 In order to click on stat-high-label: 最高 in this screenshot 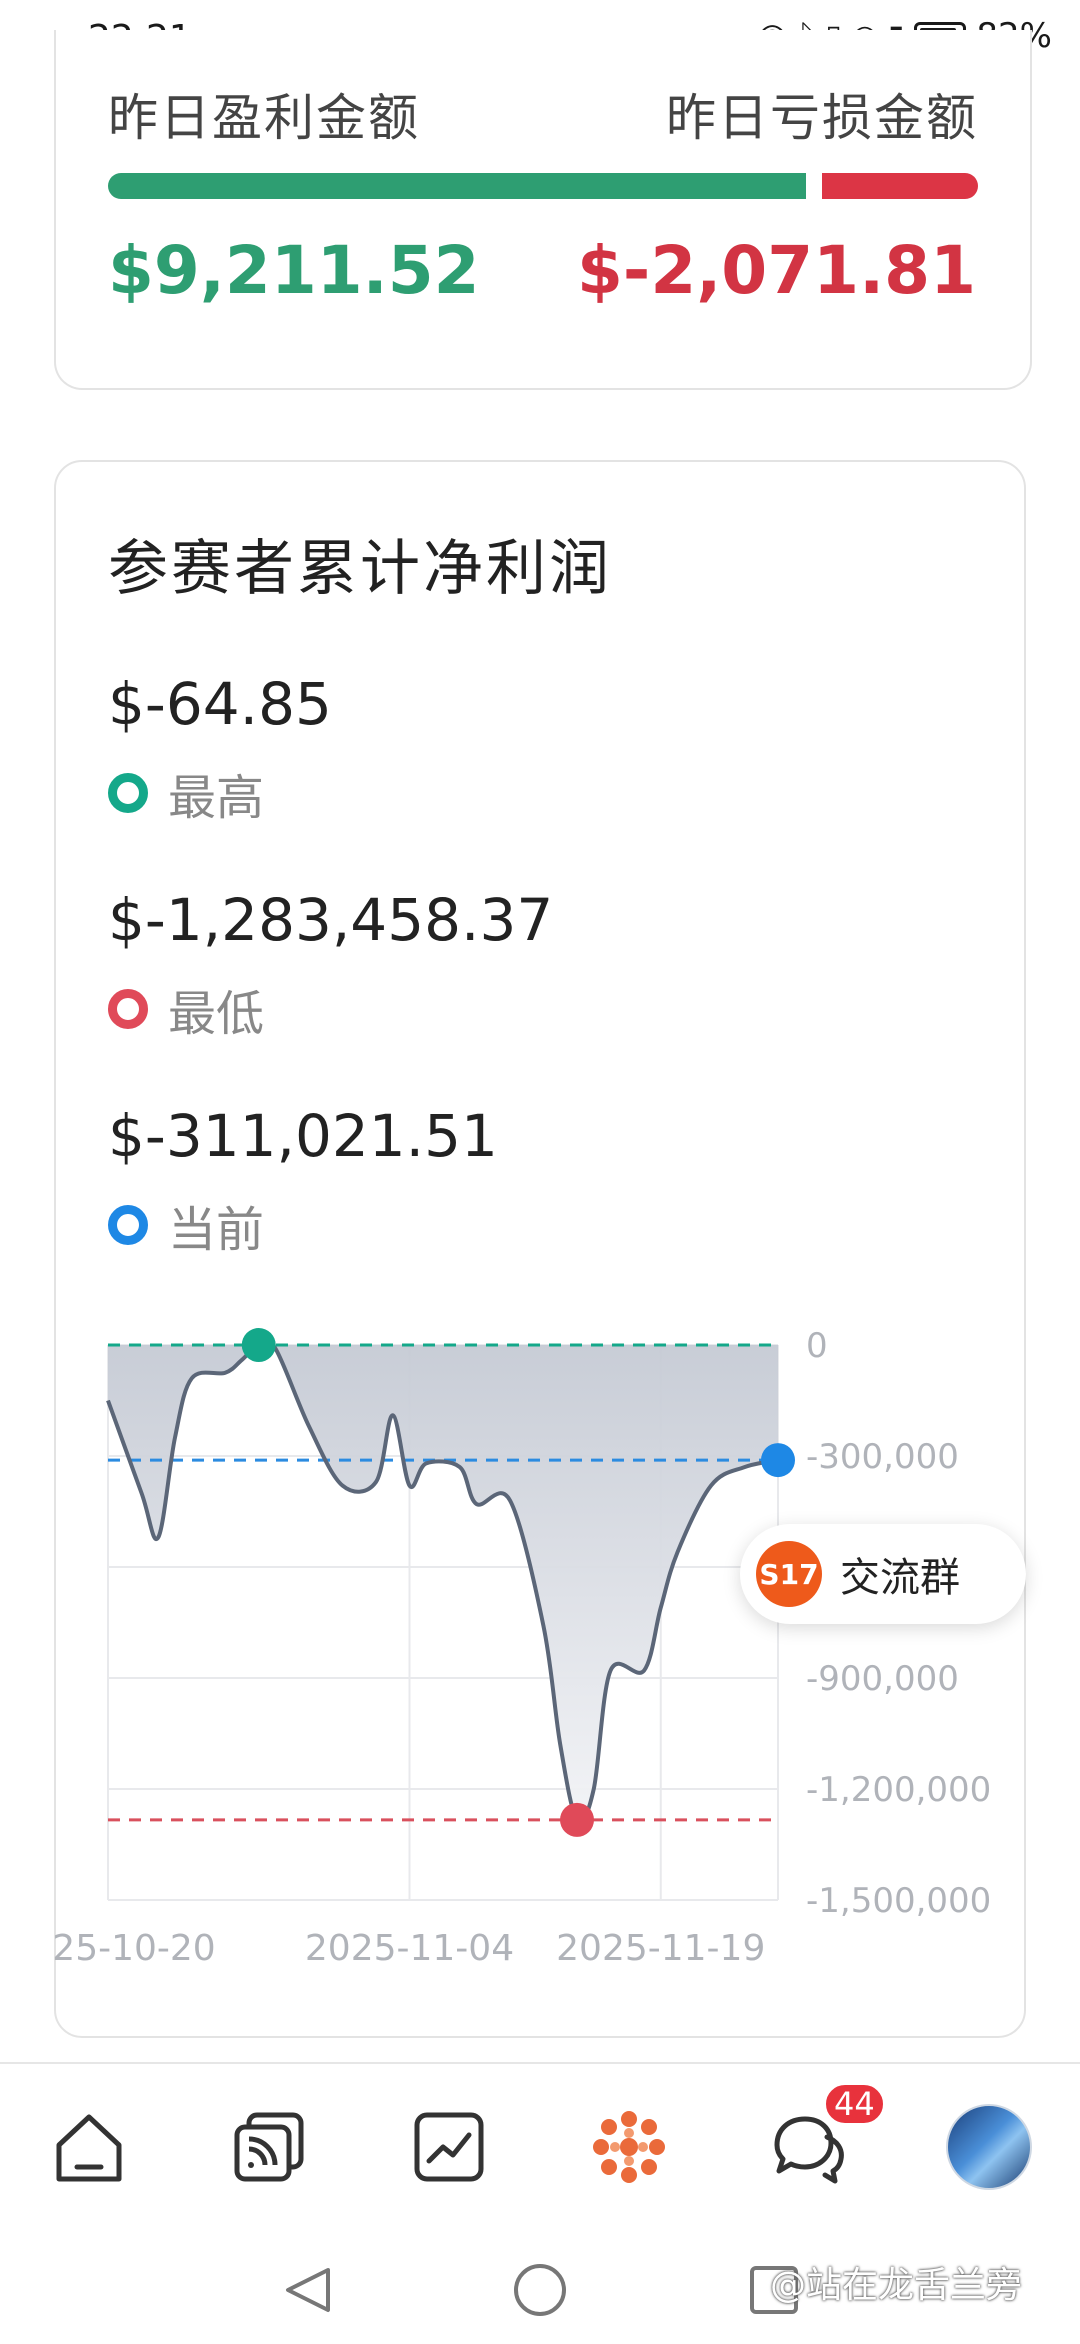, I will do `click(186, 793)`.